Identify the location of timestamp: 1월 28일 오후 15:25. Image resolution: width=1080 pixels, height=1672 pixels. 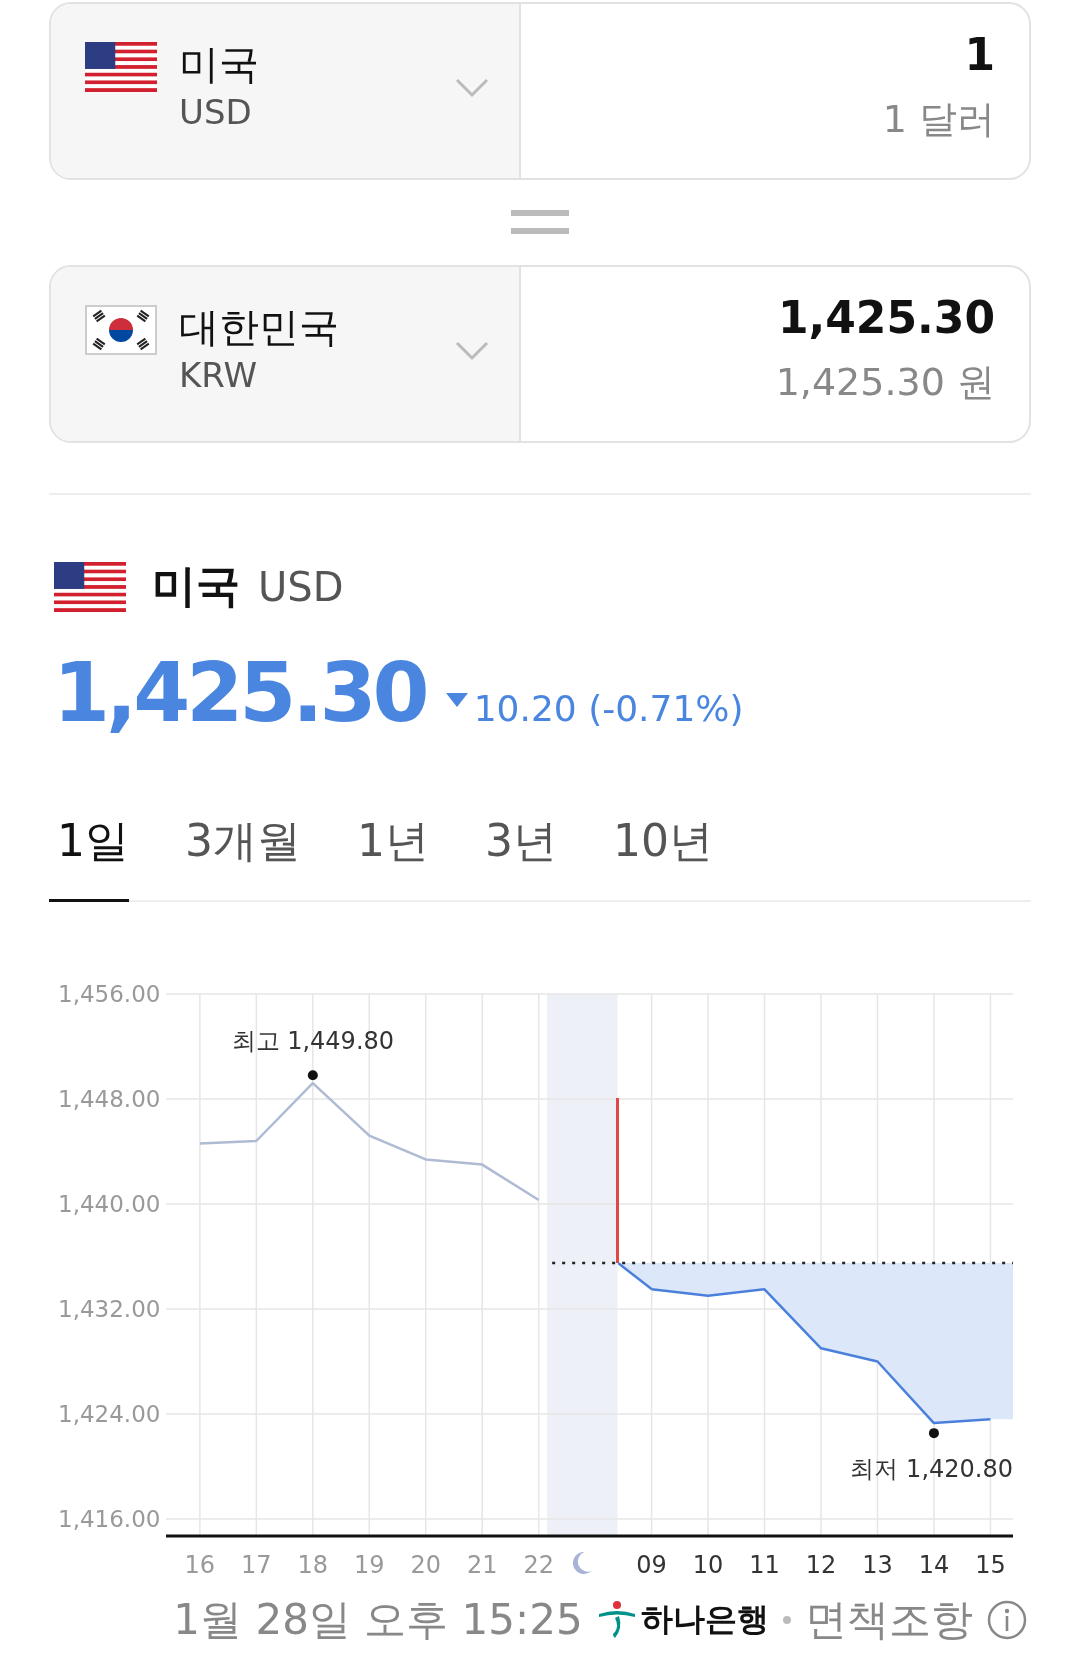
(378, 1620).